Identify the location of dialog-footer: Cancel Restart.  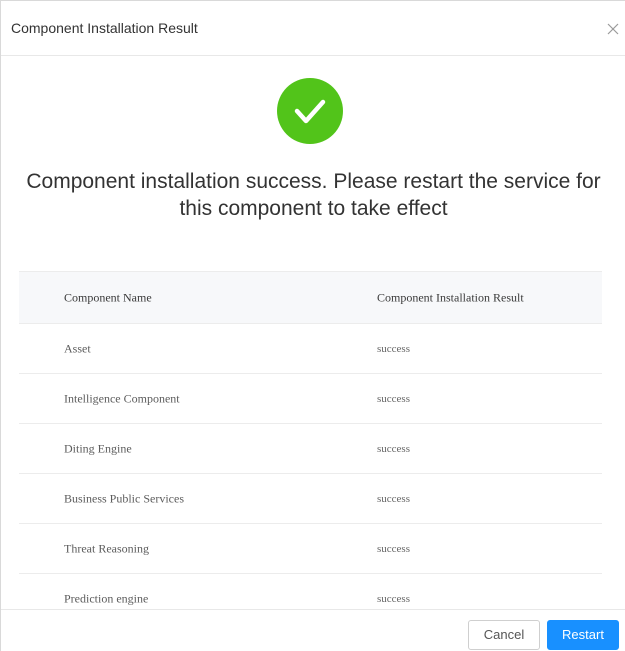
(313, 630).